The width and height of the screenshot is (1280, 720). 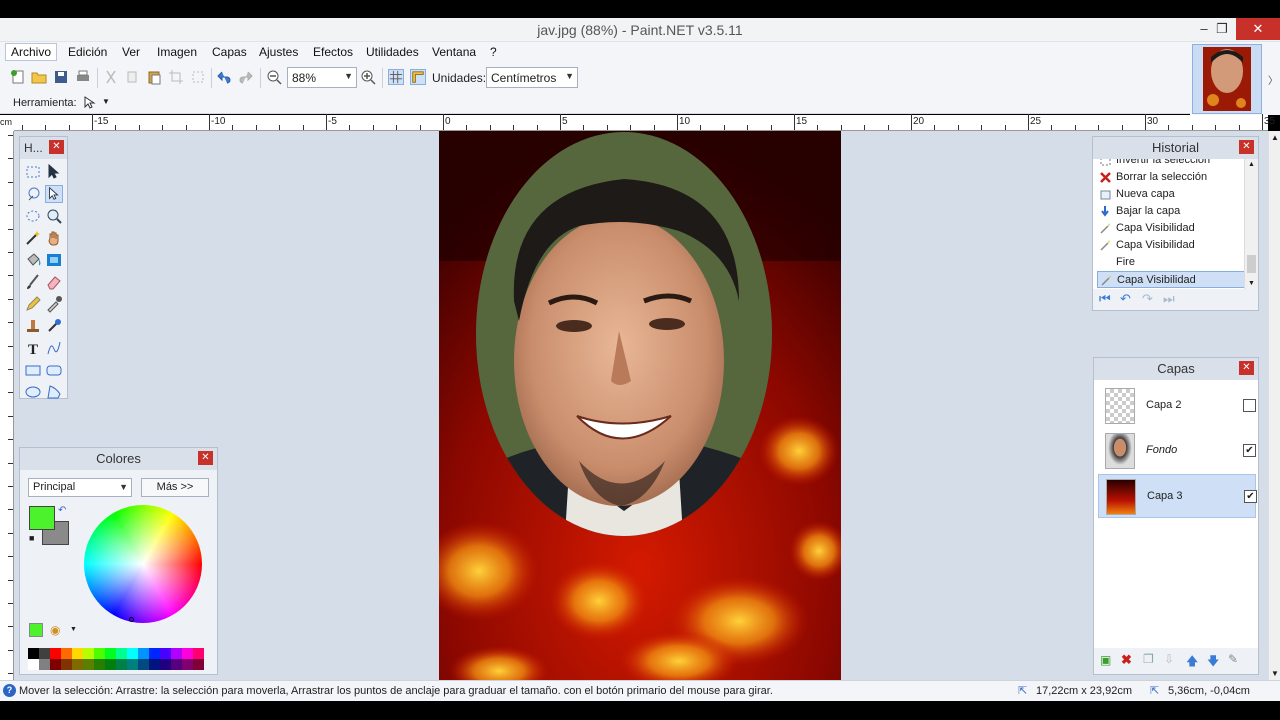 I want to click on eraser-icon, so click(x=54, y=282).